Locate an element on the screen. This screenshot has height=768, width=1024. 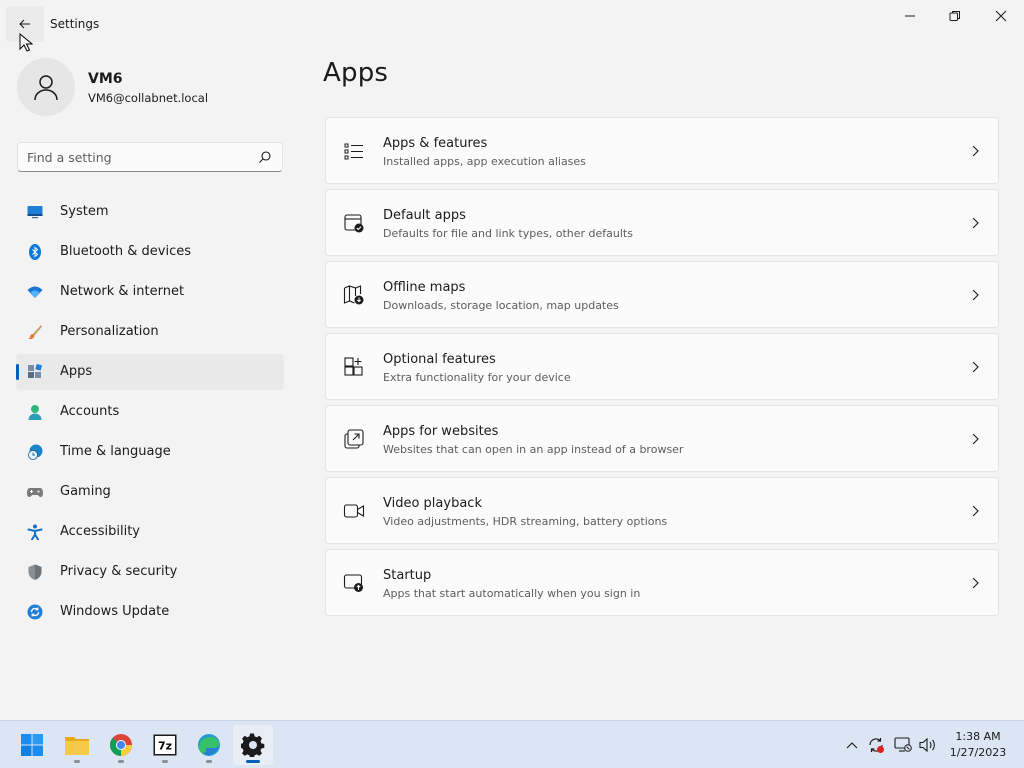
taskbar-settings is located at coordinates (253, 745).